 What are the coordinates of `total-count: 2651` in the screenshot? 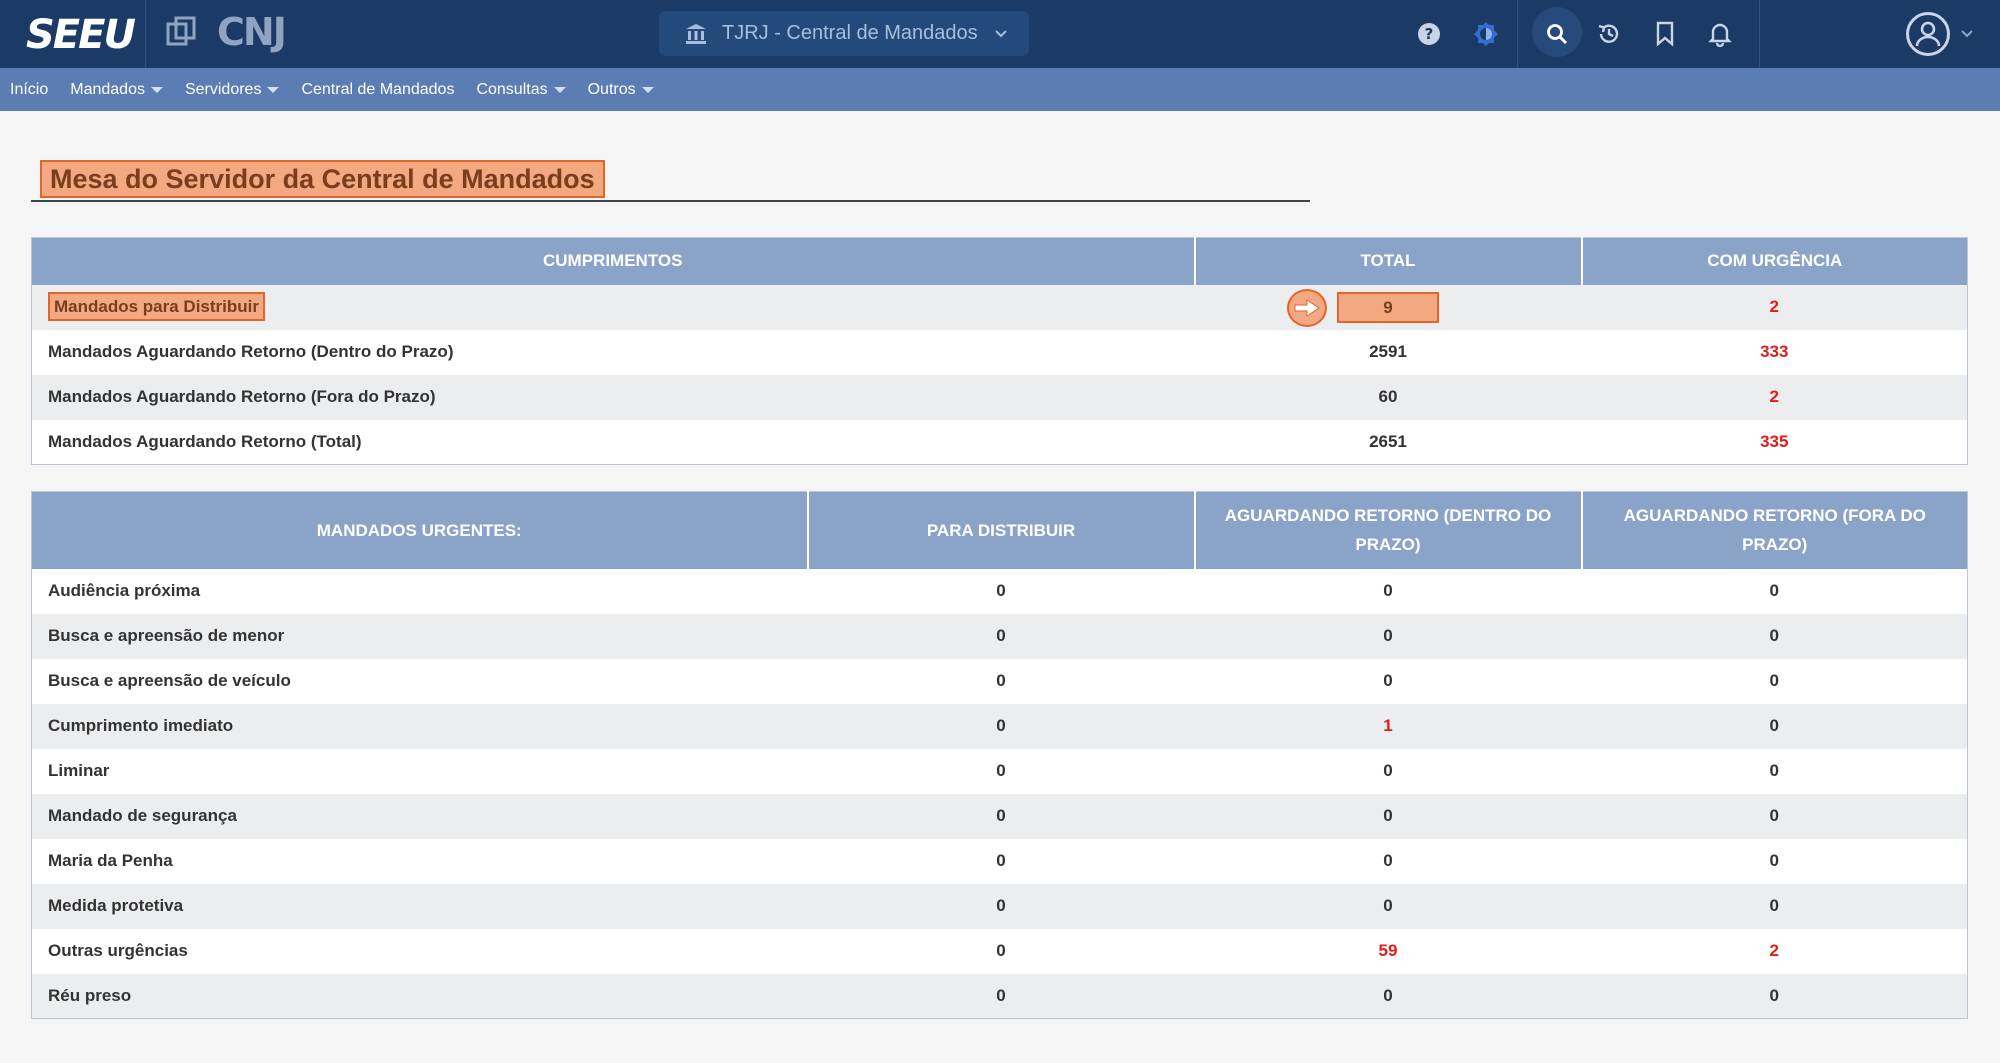 It's located at (1388, 442).